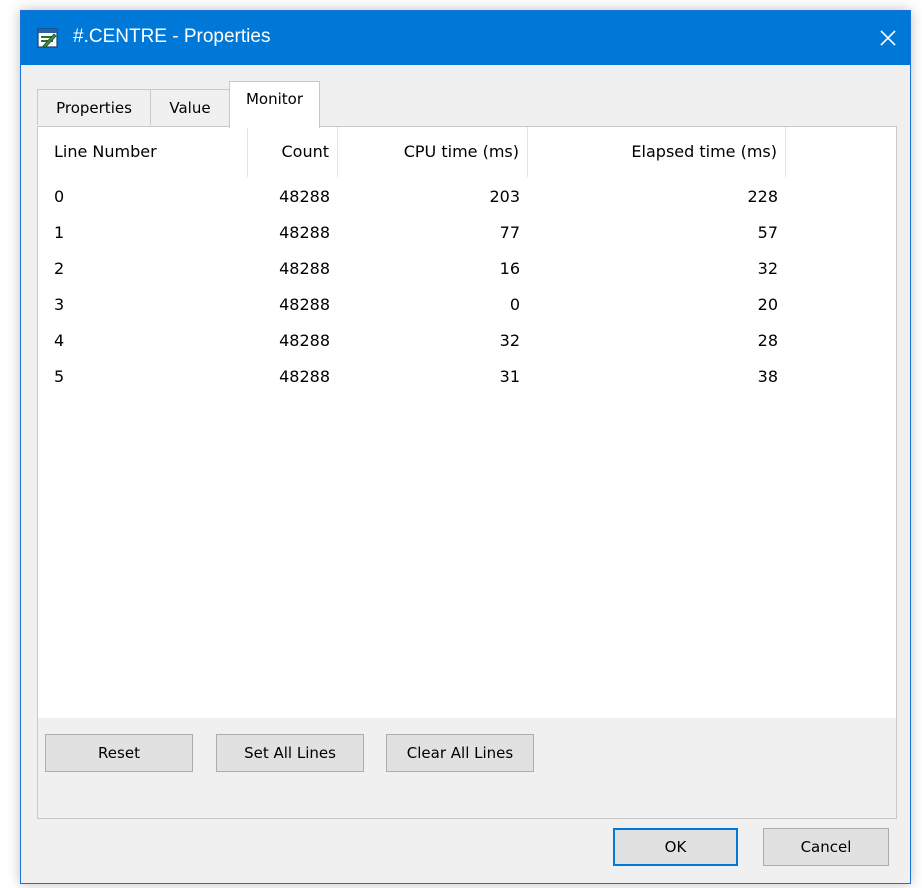  What do you see at coordinates (467, 197) in the screenshot?
I see `table-row: 0 48288 203 228` at bounding box center [467, 197].